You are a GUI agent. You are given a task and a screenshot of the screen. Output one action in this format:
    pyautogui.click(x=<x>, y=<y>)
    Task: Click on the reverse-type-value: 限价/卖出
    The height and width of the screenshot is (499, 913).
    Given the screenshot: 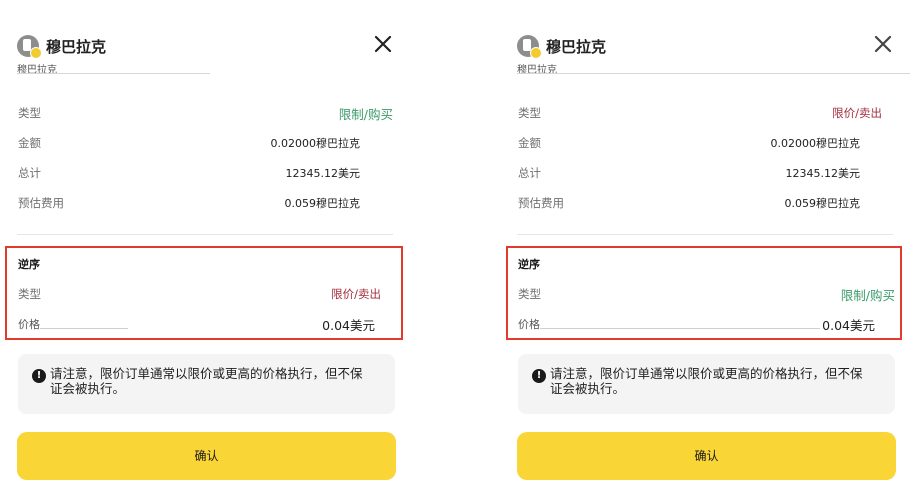 What is the action you would take?
    pyautogui.click(x=356, y=294)
    